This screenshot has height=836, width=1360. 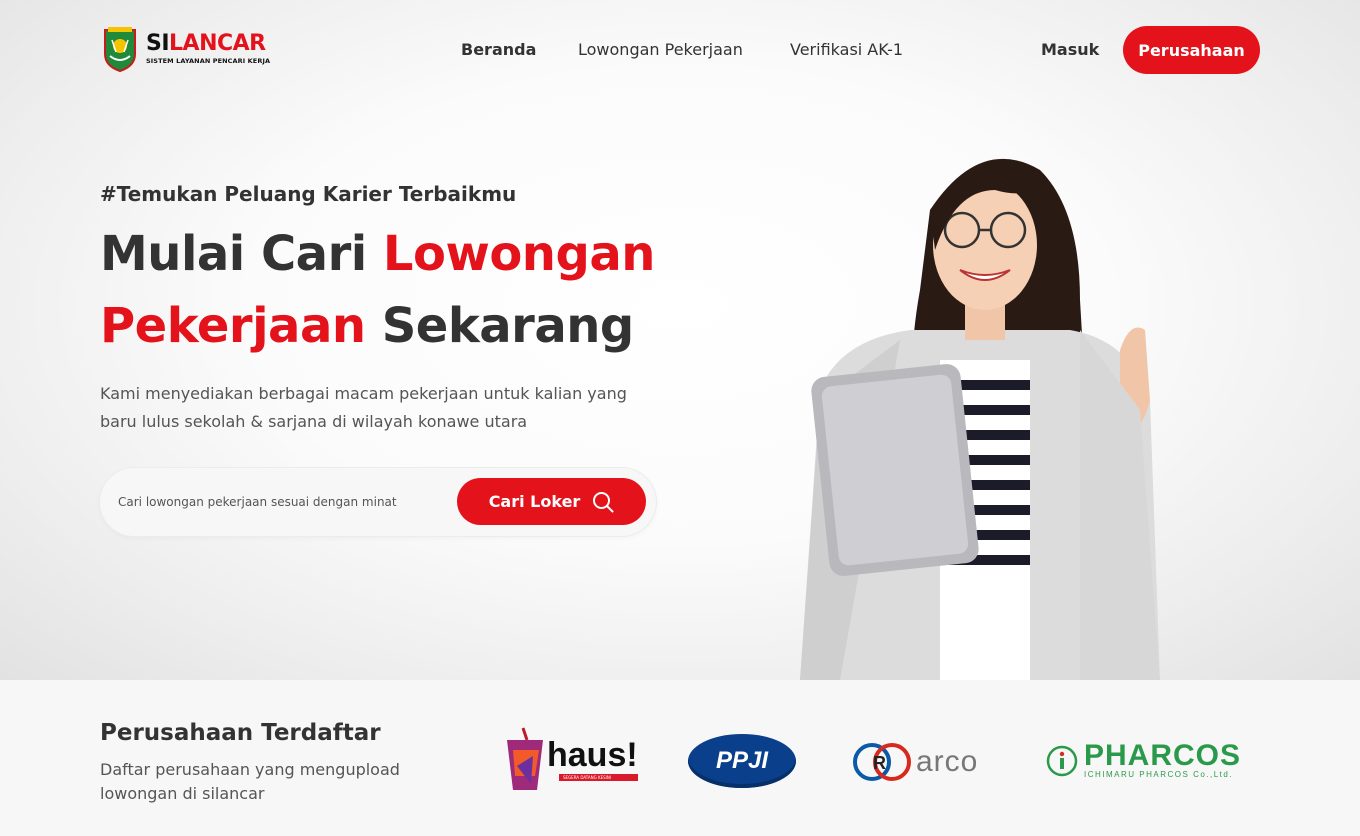 What do you see at coordinates (947, 761) in the screenshot?
I see `arco-wordmark: arco` at bounding box center [947, 761].